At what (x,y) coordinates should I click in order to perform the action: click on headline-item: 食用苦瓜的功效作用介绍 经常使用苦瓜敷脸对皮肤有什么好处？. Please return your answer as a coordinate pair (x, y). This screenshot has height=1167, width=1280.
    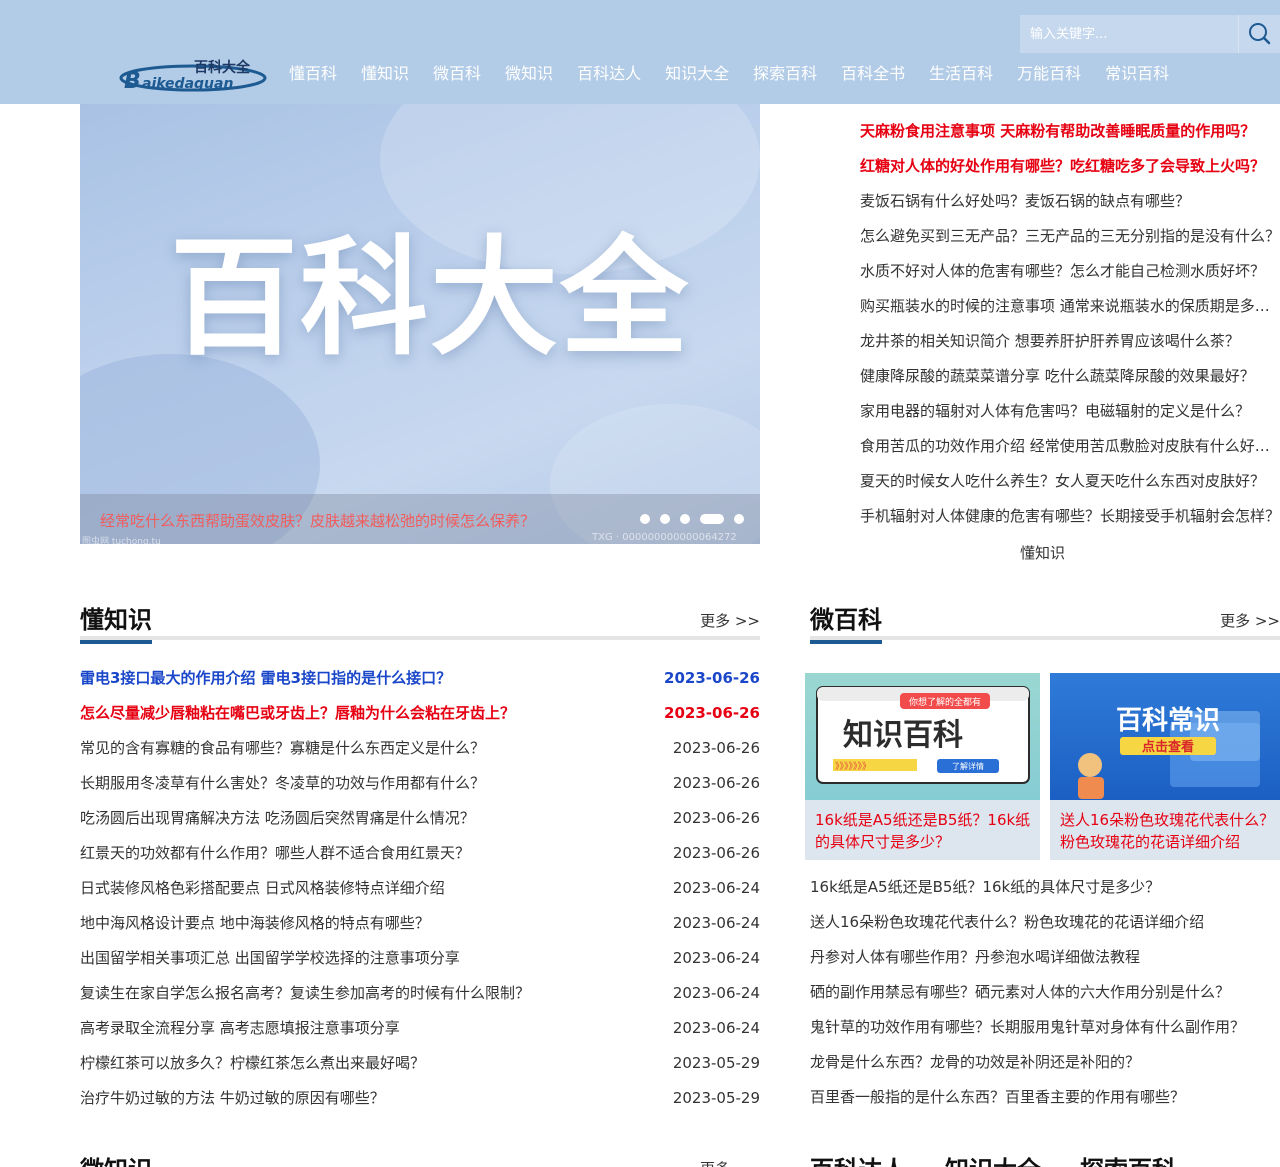
    Looking at the image, I should click on (1070, 446).